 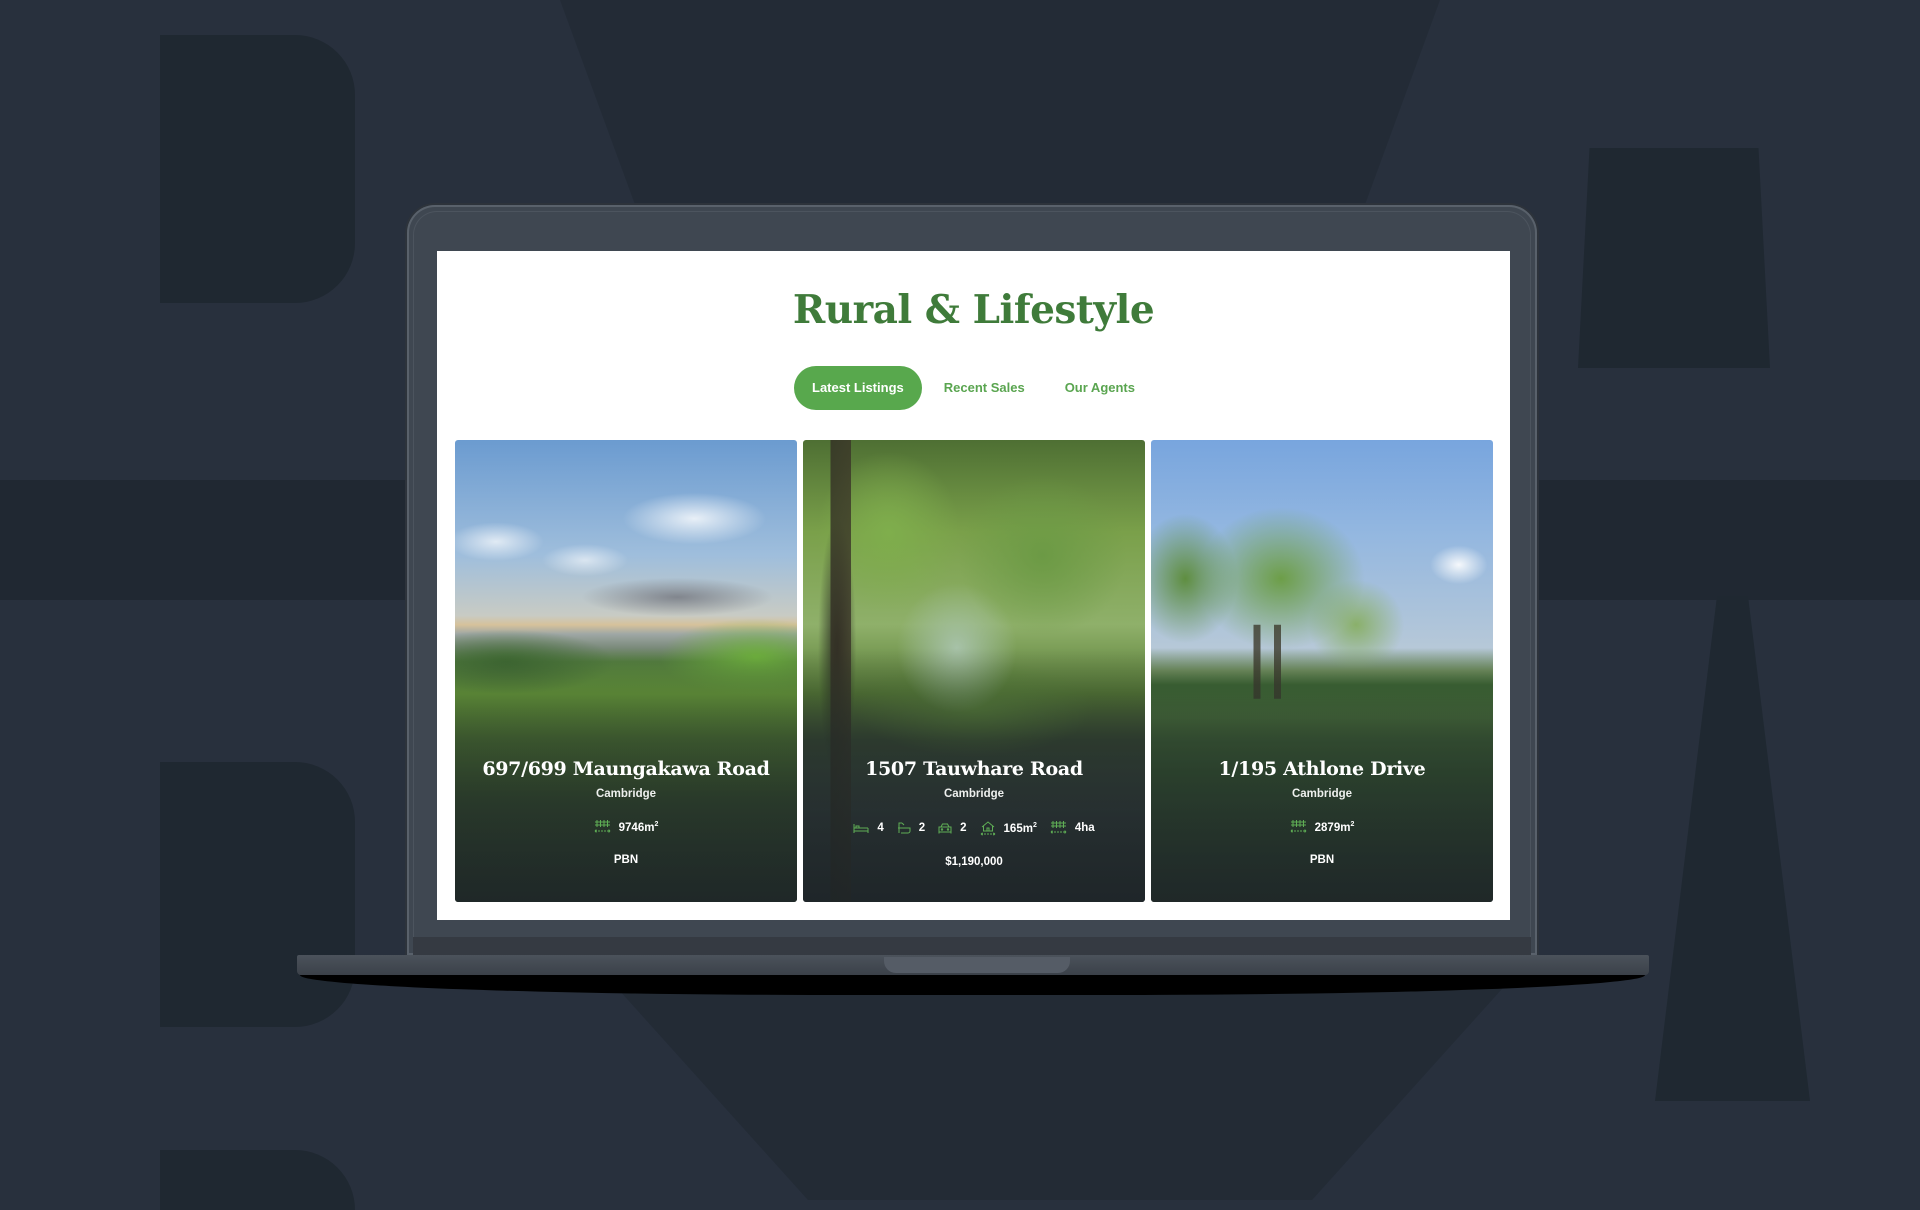 What do you see at coordinates (1072, 828) in the screenshot?
I see `feature-land-area: 4ha` at bounding box center [1072, 828].